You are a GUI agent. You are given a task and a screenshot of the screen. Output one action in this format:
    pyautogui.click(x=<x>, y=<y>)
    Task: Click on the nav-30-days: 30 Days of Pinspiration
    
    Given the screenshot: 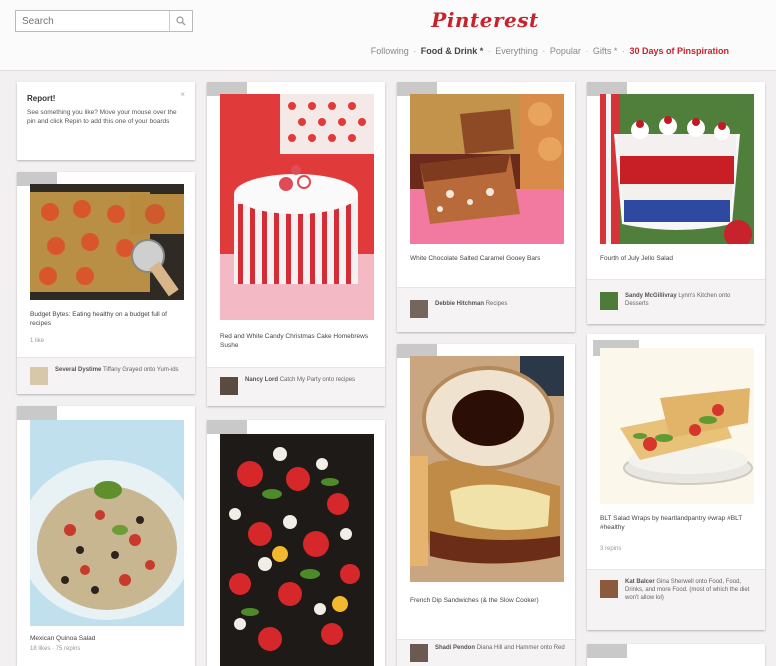 What is the action you would take?
    pyautogui.click(x=679, y=51)
    